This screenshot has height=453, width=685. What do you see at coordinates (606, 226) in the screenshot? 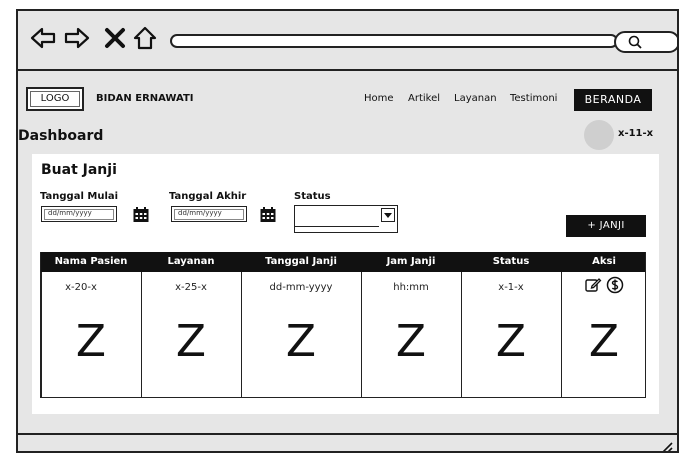
I see `add-appointment-button: + JANJI` at bounding box center [606, 226].